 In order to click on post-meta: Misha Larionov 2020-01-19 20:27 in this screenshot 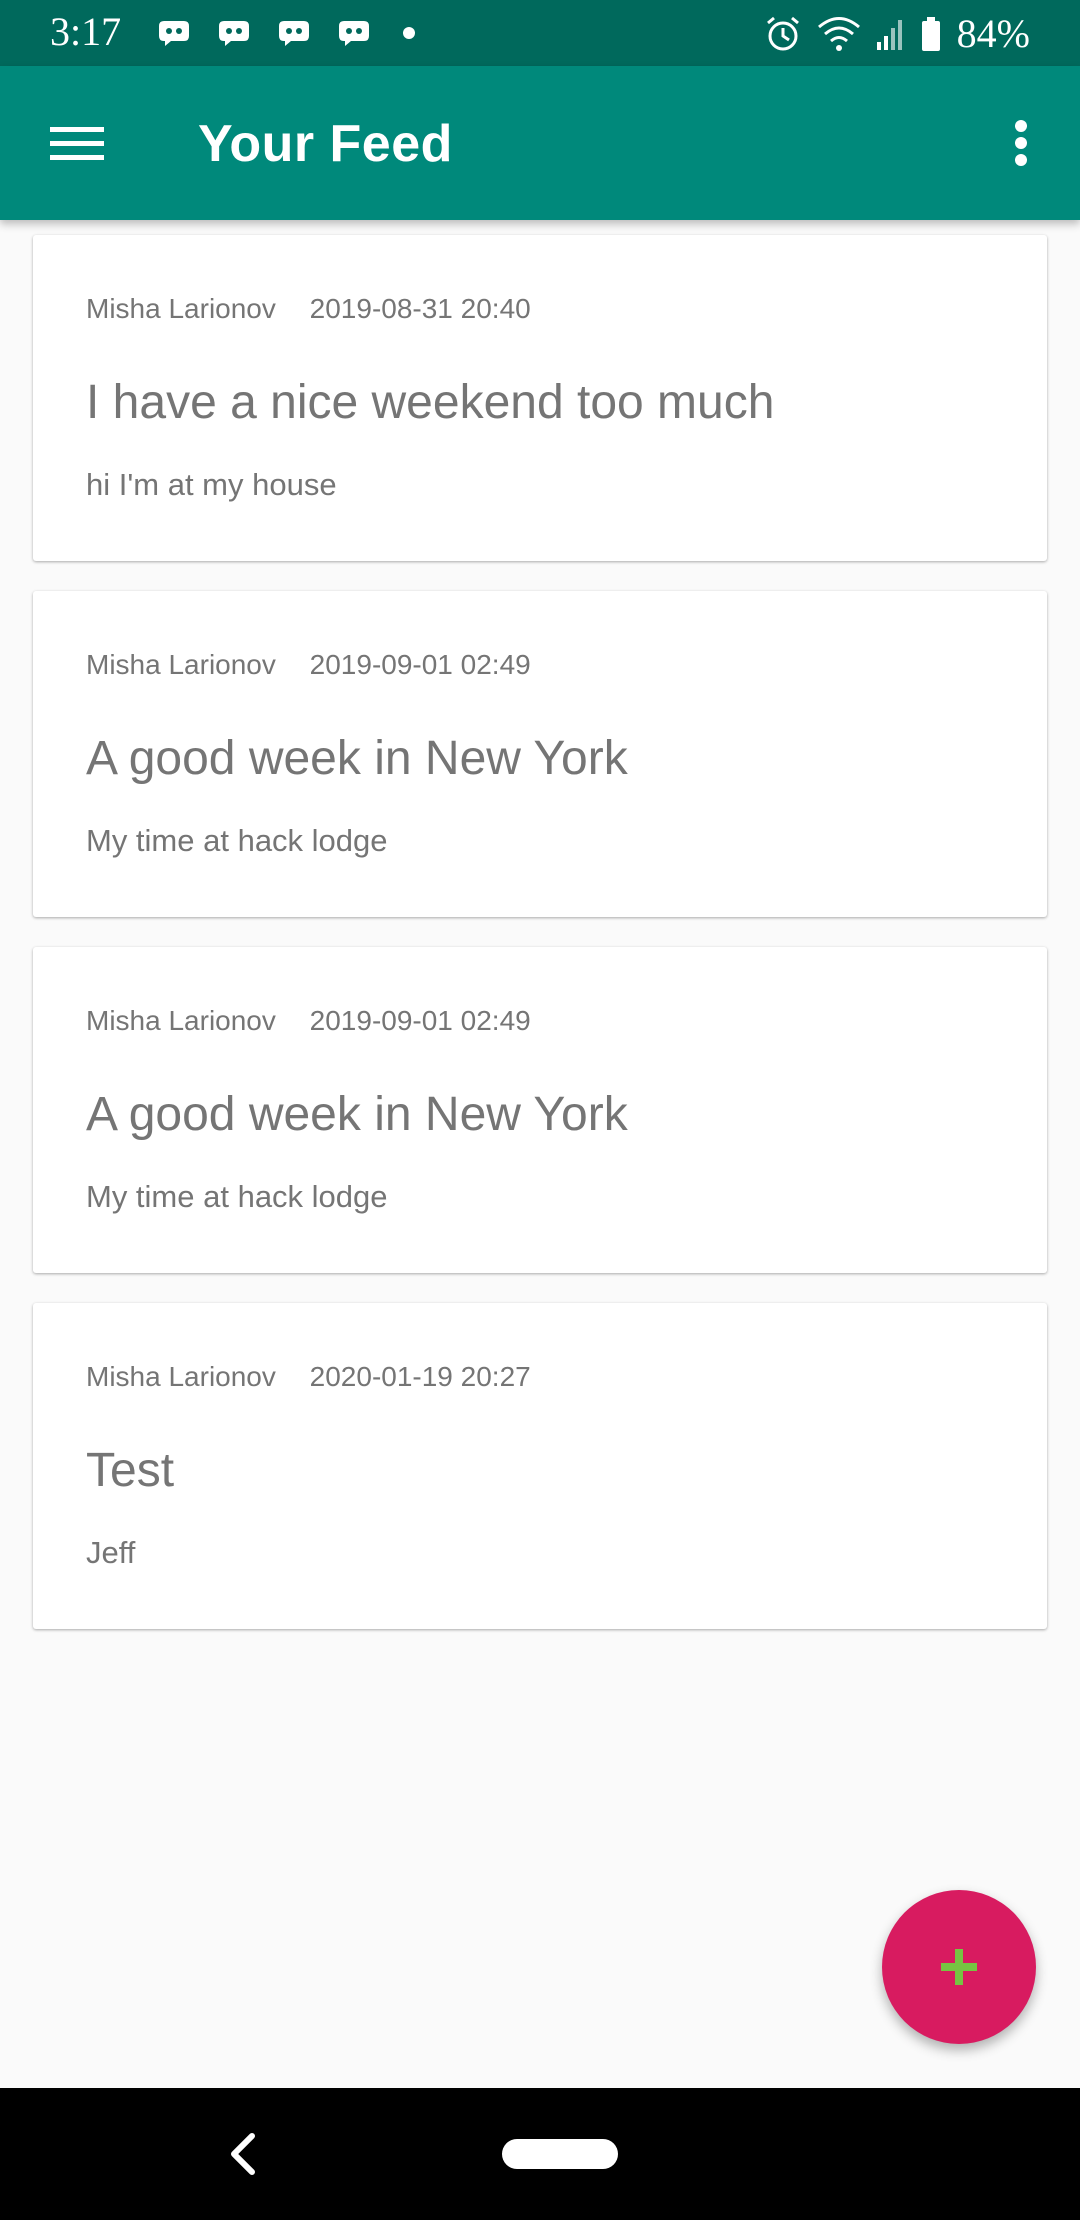, I will do `click(308, 1377)`.